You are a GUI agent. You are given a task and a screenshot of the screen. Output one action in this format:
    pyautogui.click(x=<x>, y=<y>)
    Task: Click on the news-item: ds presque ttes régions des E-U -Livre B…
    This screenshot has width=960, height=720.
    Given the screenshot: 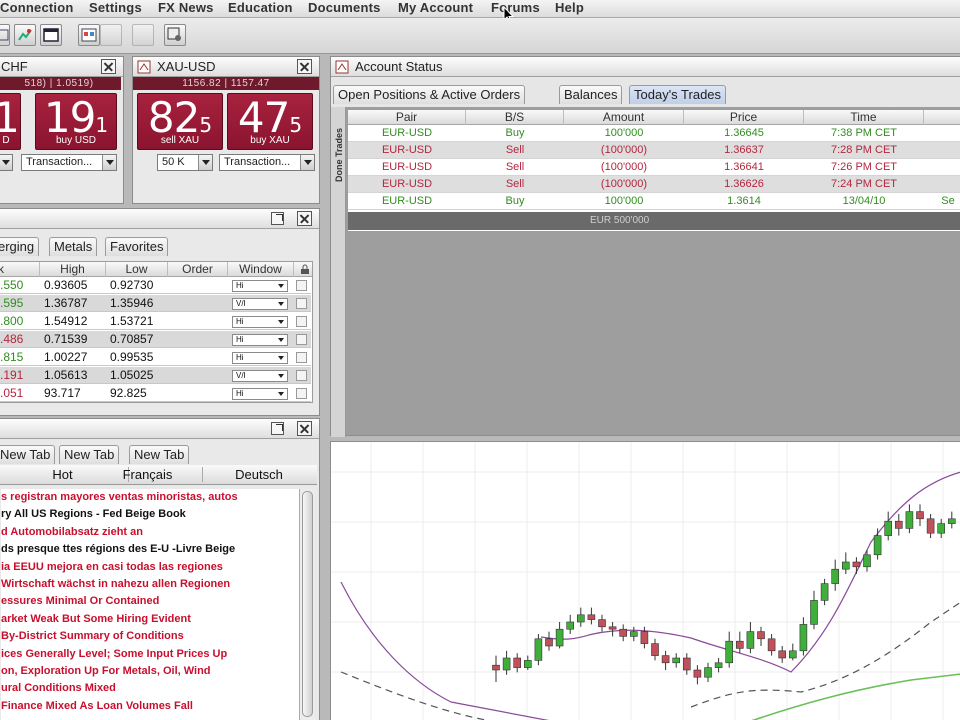 What is the action you would take?
    pyautogui.click(x=149, y=549)
    